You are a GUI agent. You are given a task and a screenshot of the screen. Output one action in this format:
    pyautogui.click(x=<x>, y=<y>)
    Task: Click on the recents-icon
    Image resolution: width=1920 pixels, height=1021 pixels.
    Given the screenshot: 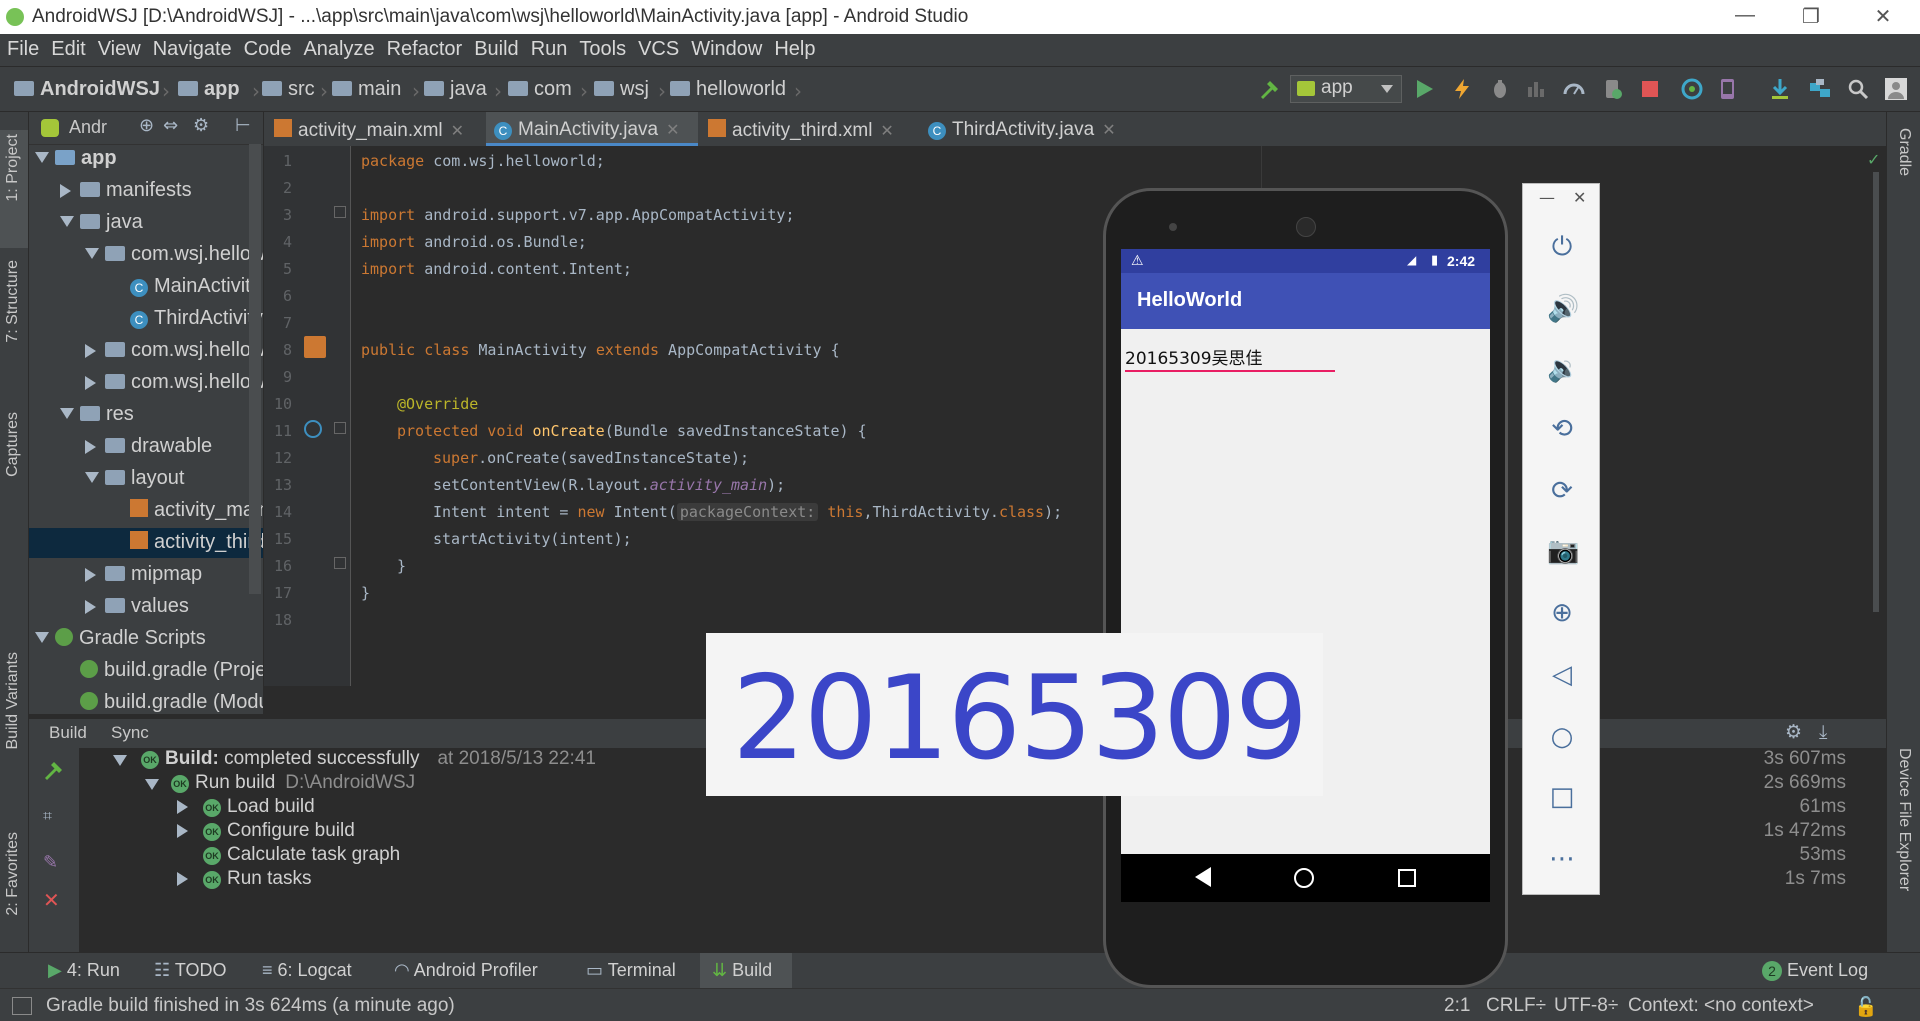 What is the action you would take?
    pyautogui.click(x=1407, y=878)
    